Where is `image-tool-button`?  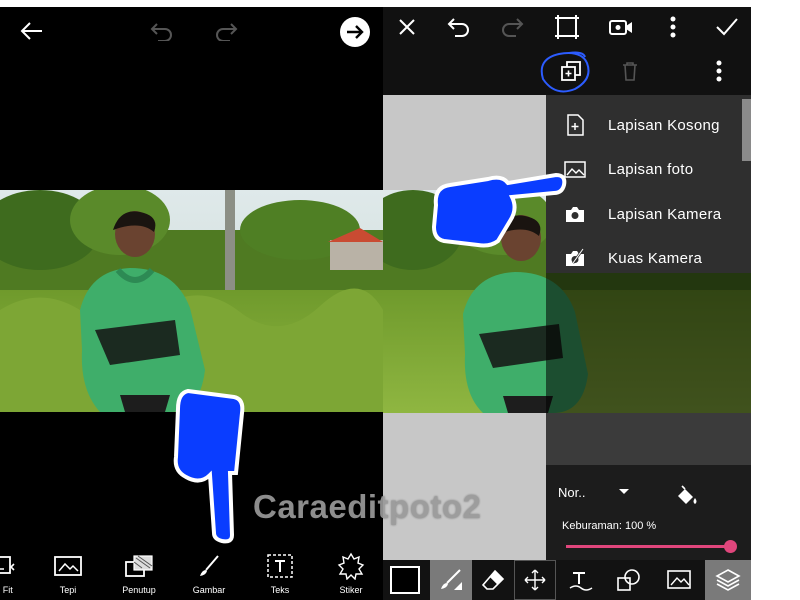 image-tool-button is located at coordinates (679, 580).